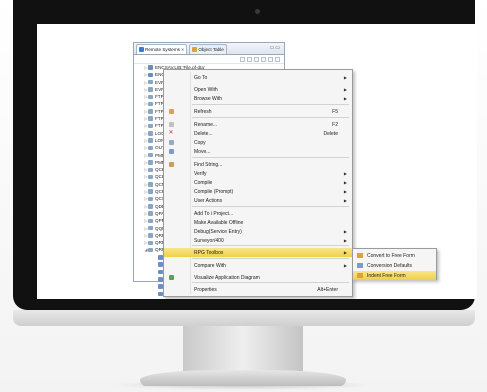 The image size is (487, 392). What do you see at coordinates (242, 59) in the screenshot?
I see `back-icon` at bounding box center [242, 59].